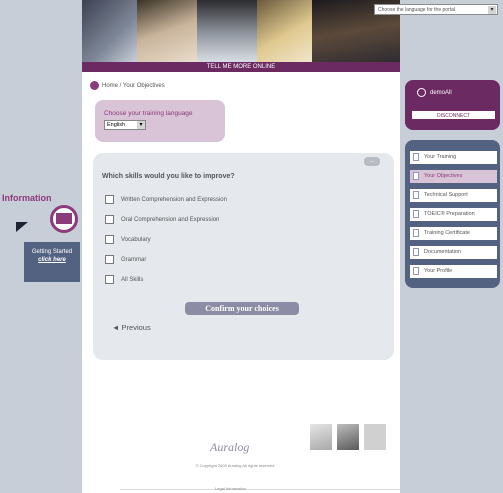 The width and height of the screenshot is (503, 493). Describe the element at coordinates (230, 447) in the screenshot. I see `auralog-logo: Auralog` at that location.